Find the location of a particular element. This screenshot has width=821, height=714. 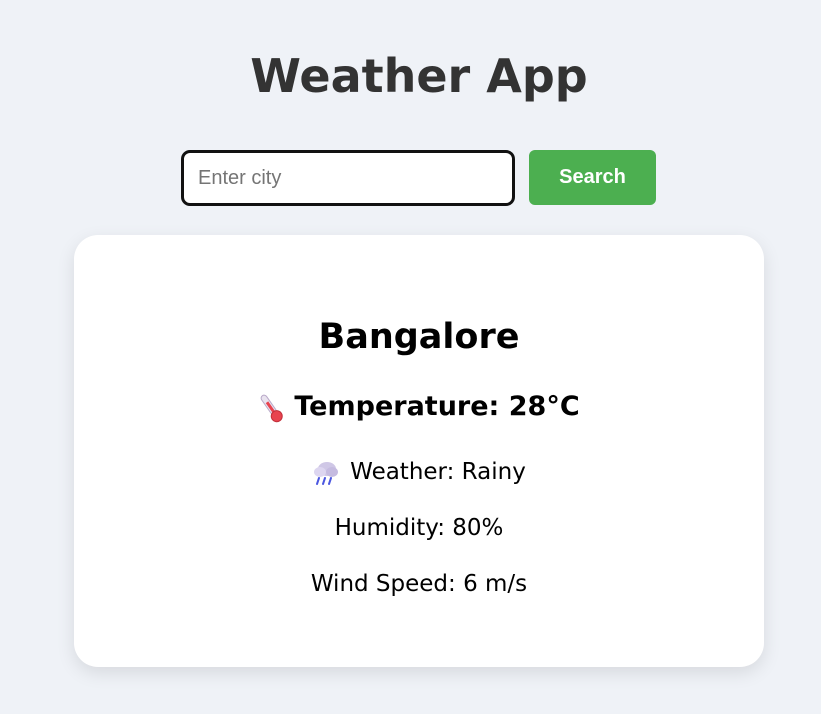

wind-speed-text: Wind Speed: 6 m/s is located at coordinates (419, 584).